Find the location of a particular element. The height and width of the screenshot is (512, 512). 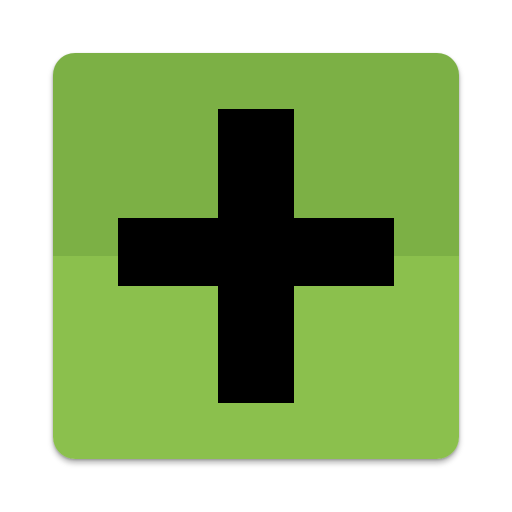

plus-horizontal-bar is located at coordinates (256, 252).